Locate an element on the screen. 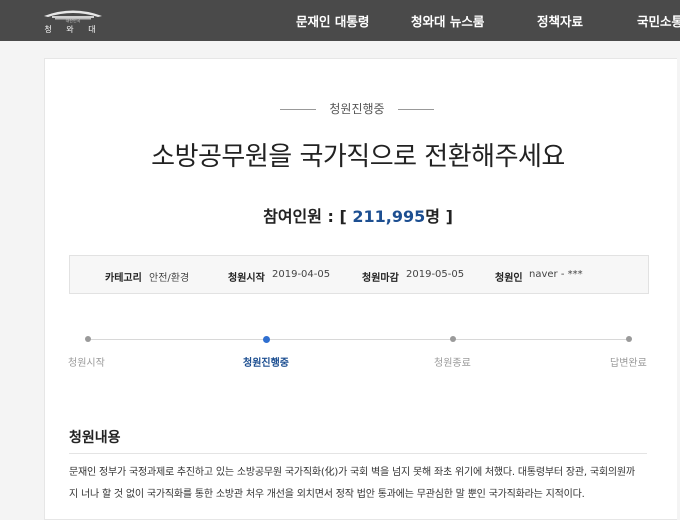 This screenshot has height=520, width=680. step-label-answered: 답변완료 is located at coordinates (628, 363).